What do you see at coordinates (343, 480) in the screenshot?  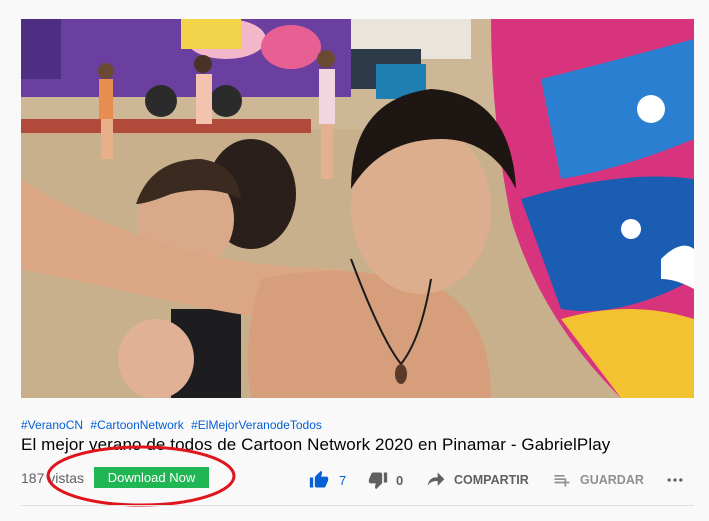 I see `like-count: 7` at bounding box center [343, 480].